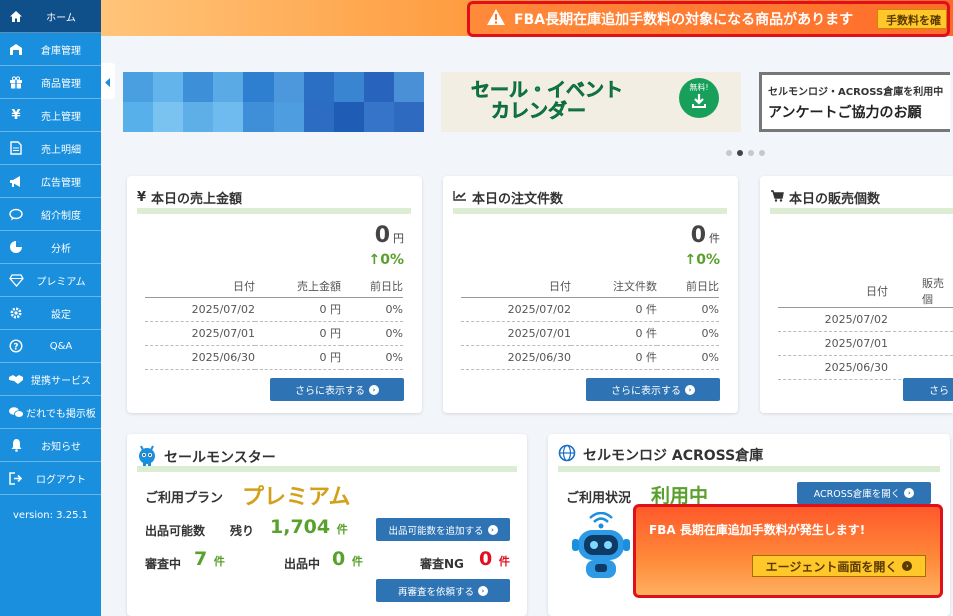 The image size is (953, 616). What do you see at coordinates (392, 260) in the screenshot?
I see `change-value: 0%` at bounding box center [392, 260].